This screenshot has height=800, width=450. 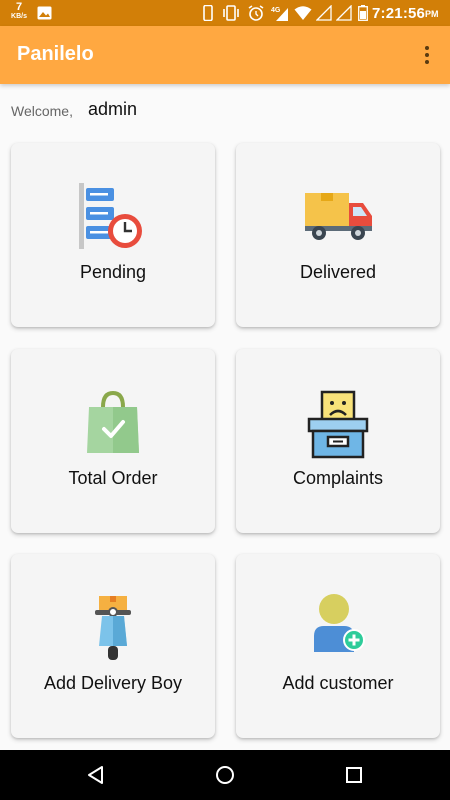 I want to click on network-speed: 7 KB/s, so click(x=19, y=11).